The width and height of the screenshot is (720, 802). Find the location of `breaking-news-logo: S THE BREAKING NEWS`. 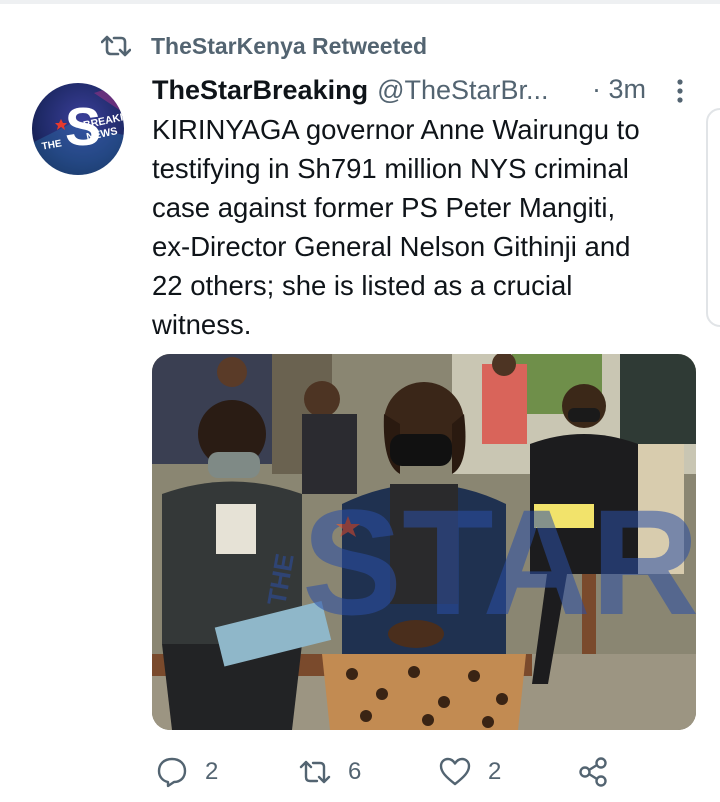

breaking-news-logo: S THE BREAKING NEWS is located at coordinates (78, 129).